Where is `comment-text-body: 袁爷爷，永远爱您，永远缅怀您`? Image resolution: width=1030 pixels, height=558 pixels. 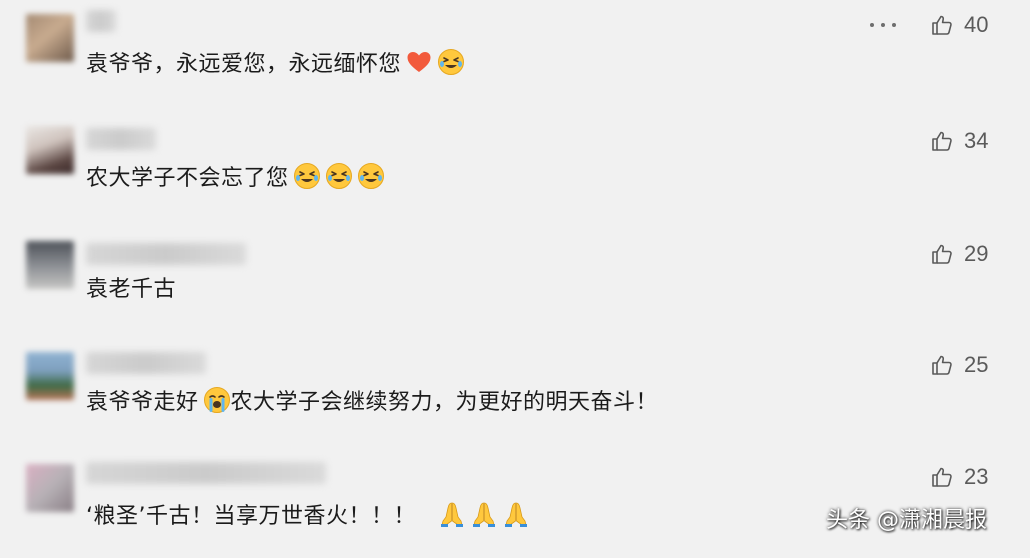
comment-text-body: 袁爷爷，永远爱您，永远缅怀您 is located at coordinates (244, 64).